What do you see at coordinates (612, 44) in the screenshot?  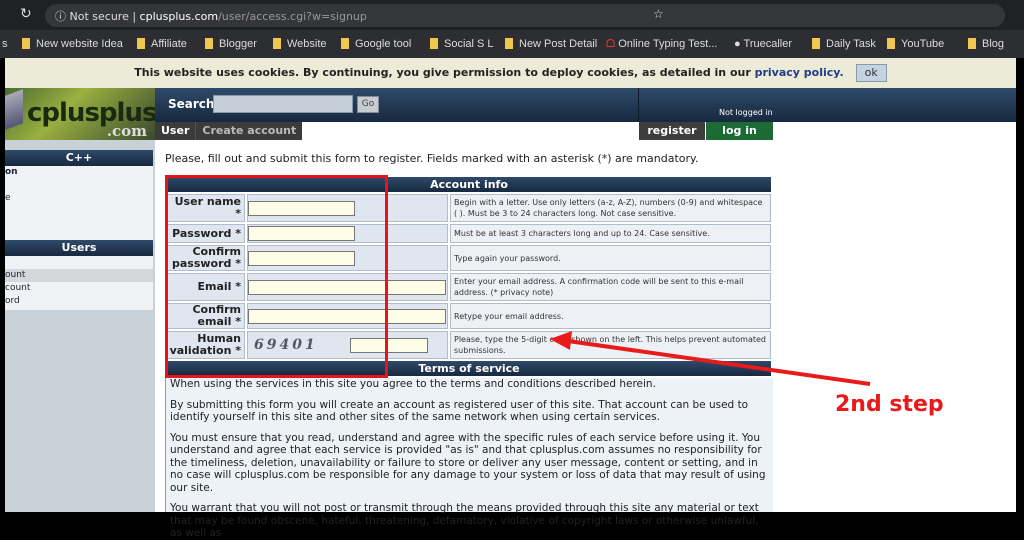 I see `typing-test-icon: ᗝ` at bounding box center [612, 44].